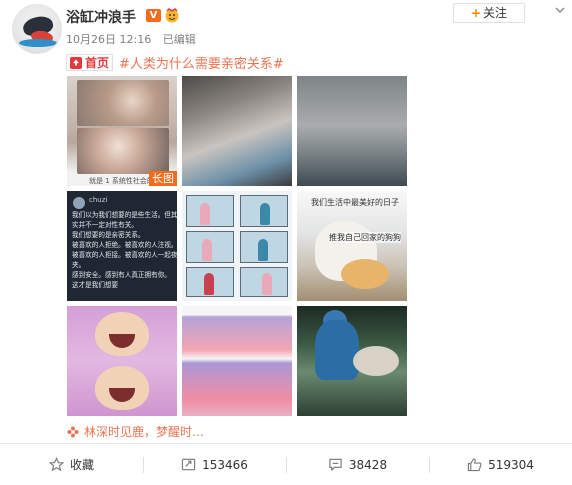  What do you see at coordinates (337, 350) in the screenshot?
I see `person-body` at bounding box center [337, 350].